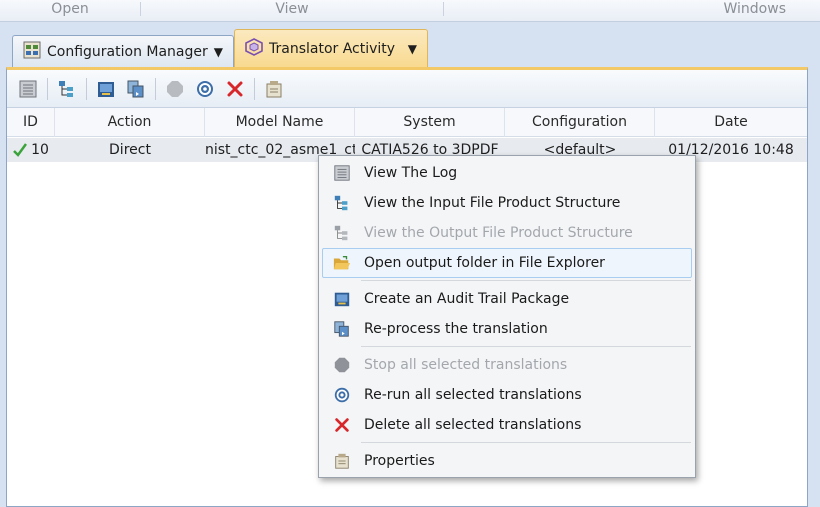 The height and width of the screenshot is (507, 820). I want to click on menu-item-open-output-folder: Open output folder in File Explorer, so click(507, 263).